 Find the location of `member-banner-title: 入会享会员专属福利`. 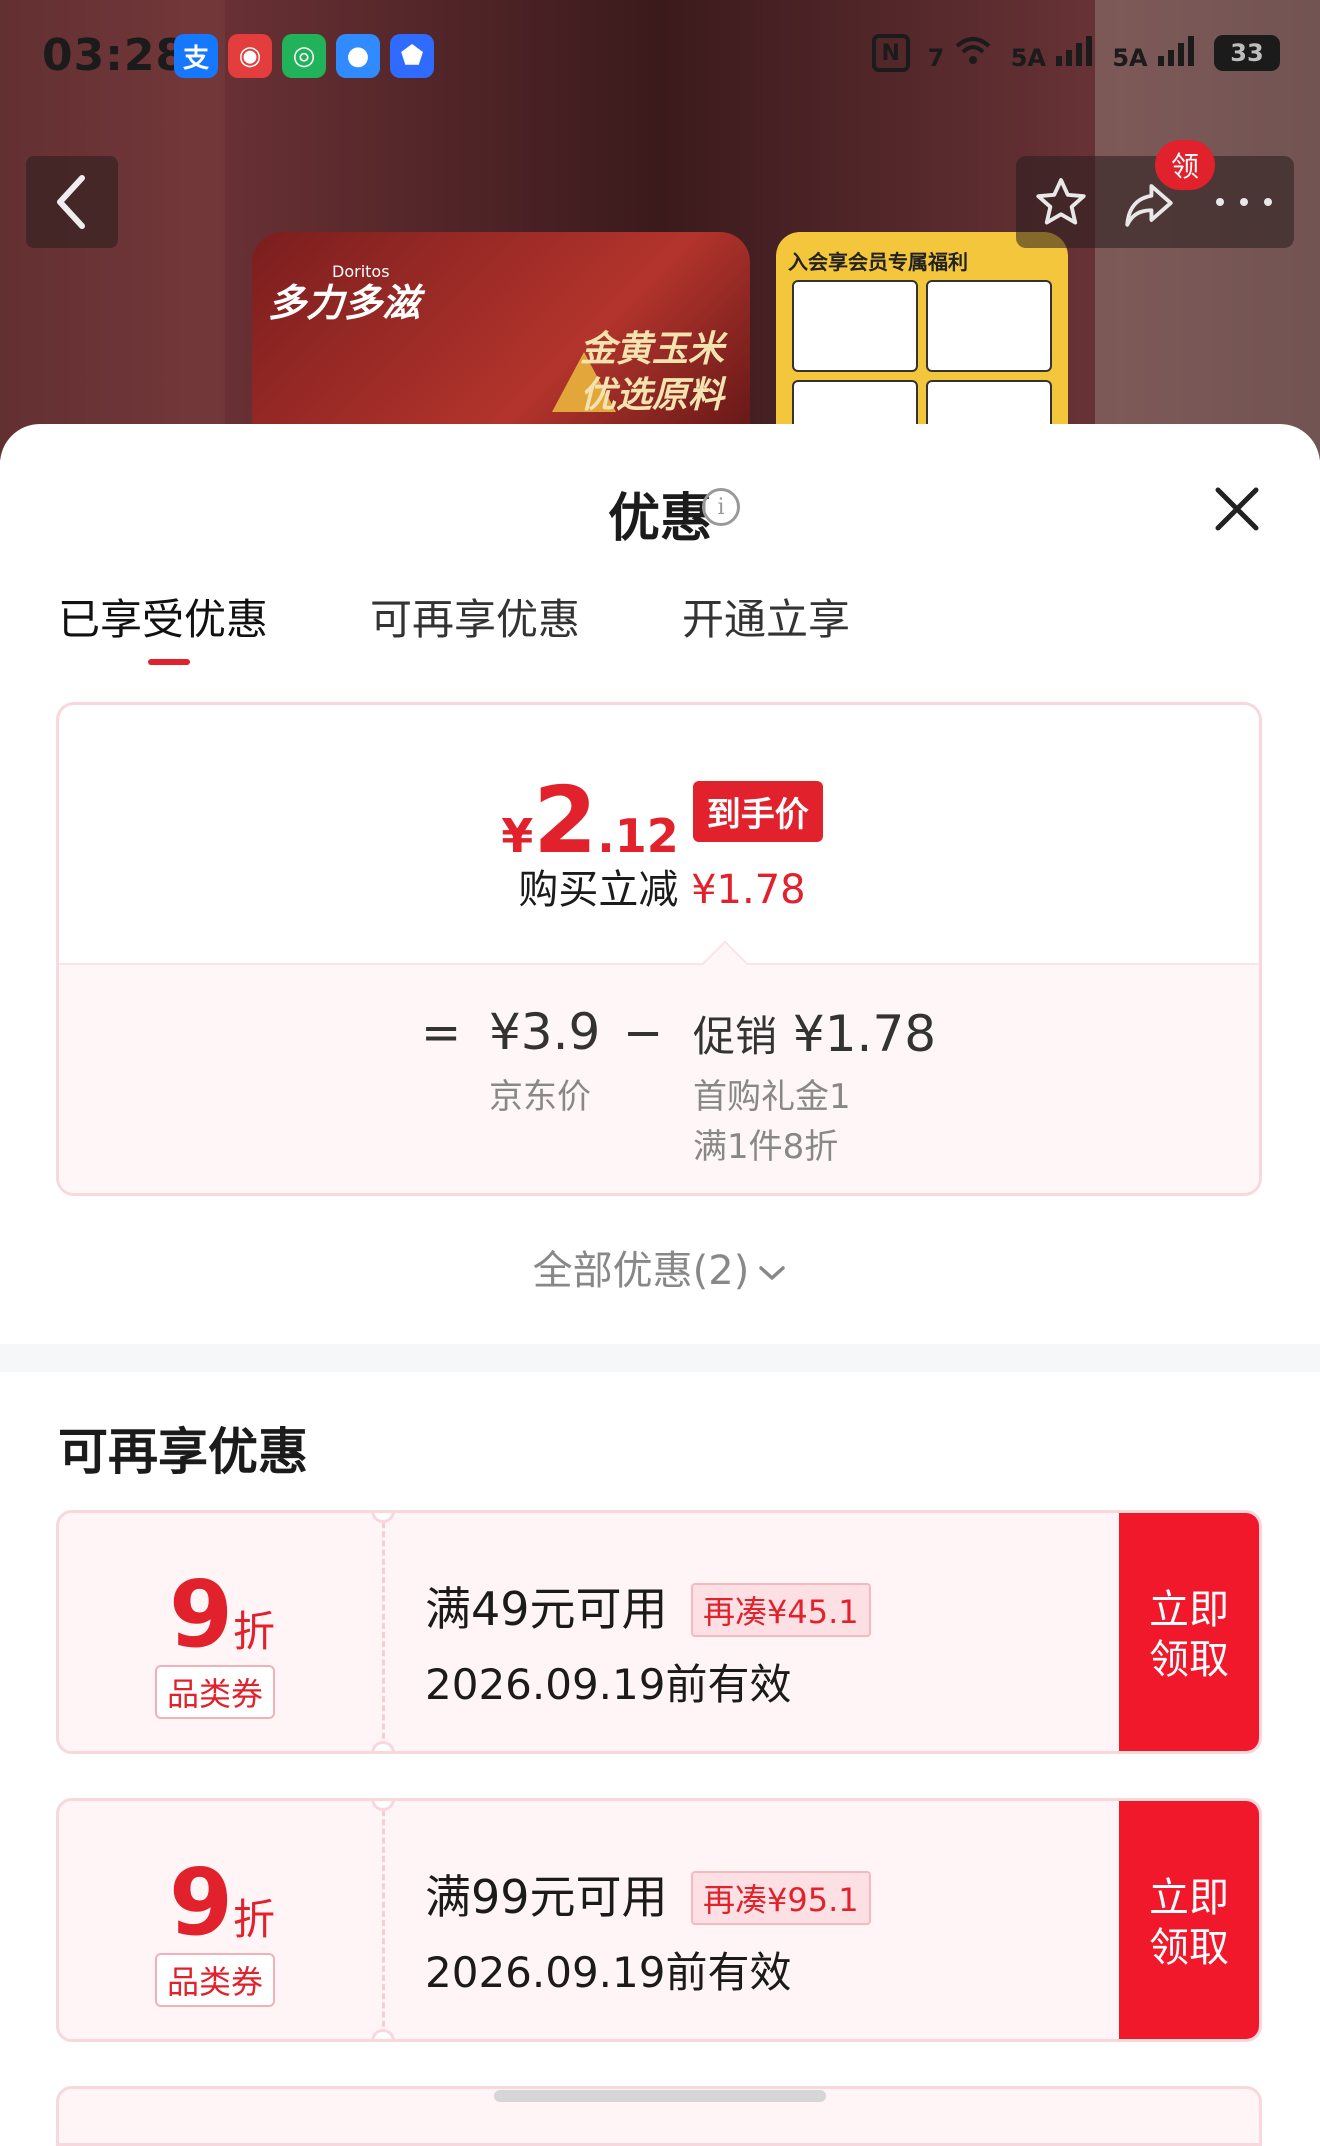

member-banner-title: 入会享会员专属福利 is located at coordinates (878, 262).